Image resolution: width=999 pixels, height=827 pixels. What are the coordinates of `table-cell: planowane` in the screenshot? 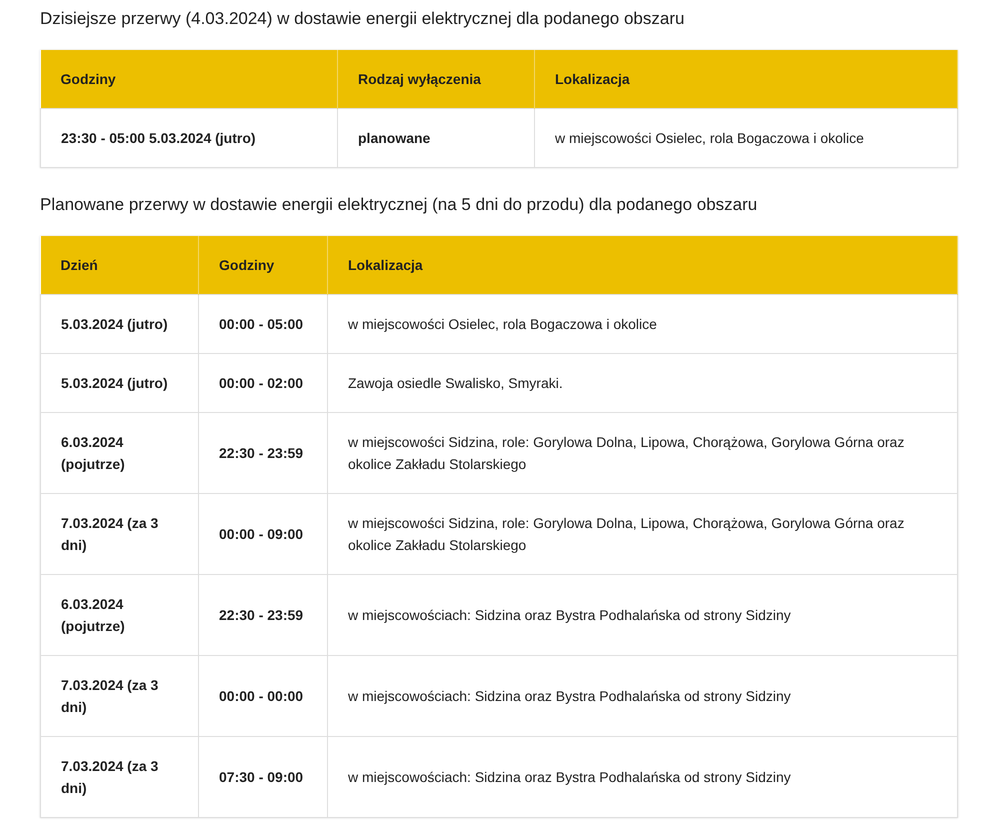 It's located at (436, 138).